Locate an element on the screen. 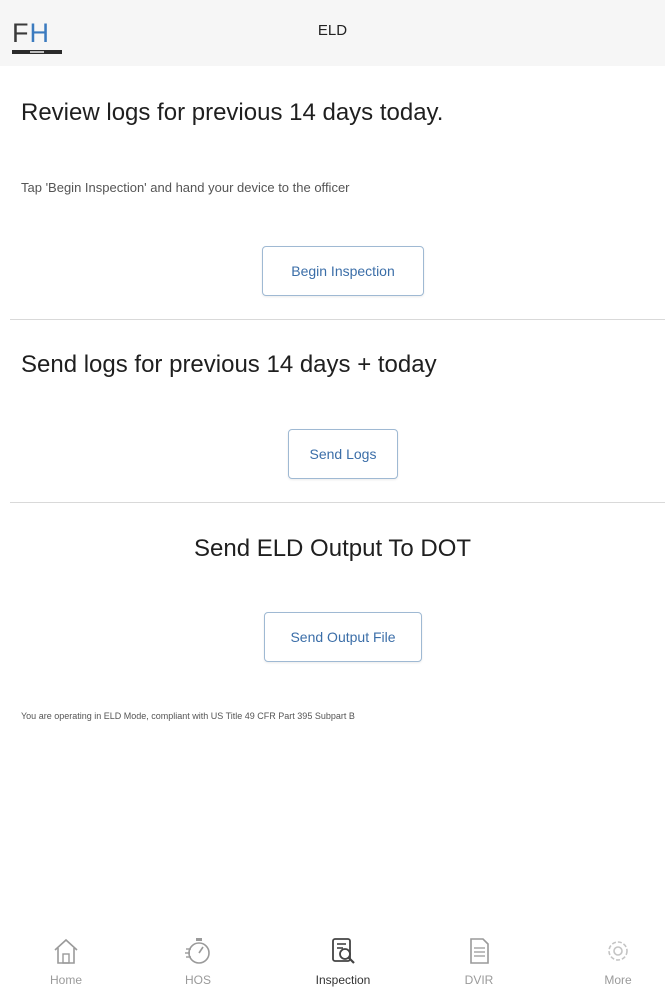  nav-dvir: DVIR is located at coordinates (479, 955).